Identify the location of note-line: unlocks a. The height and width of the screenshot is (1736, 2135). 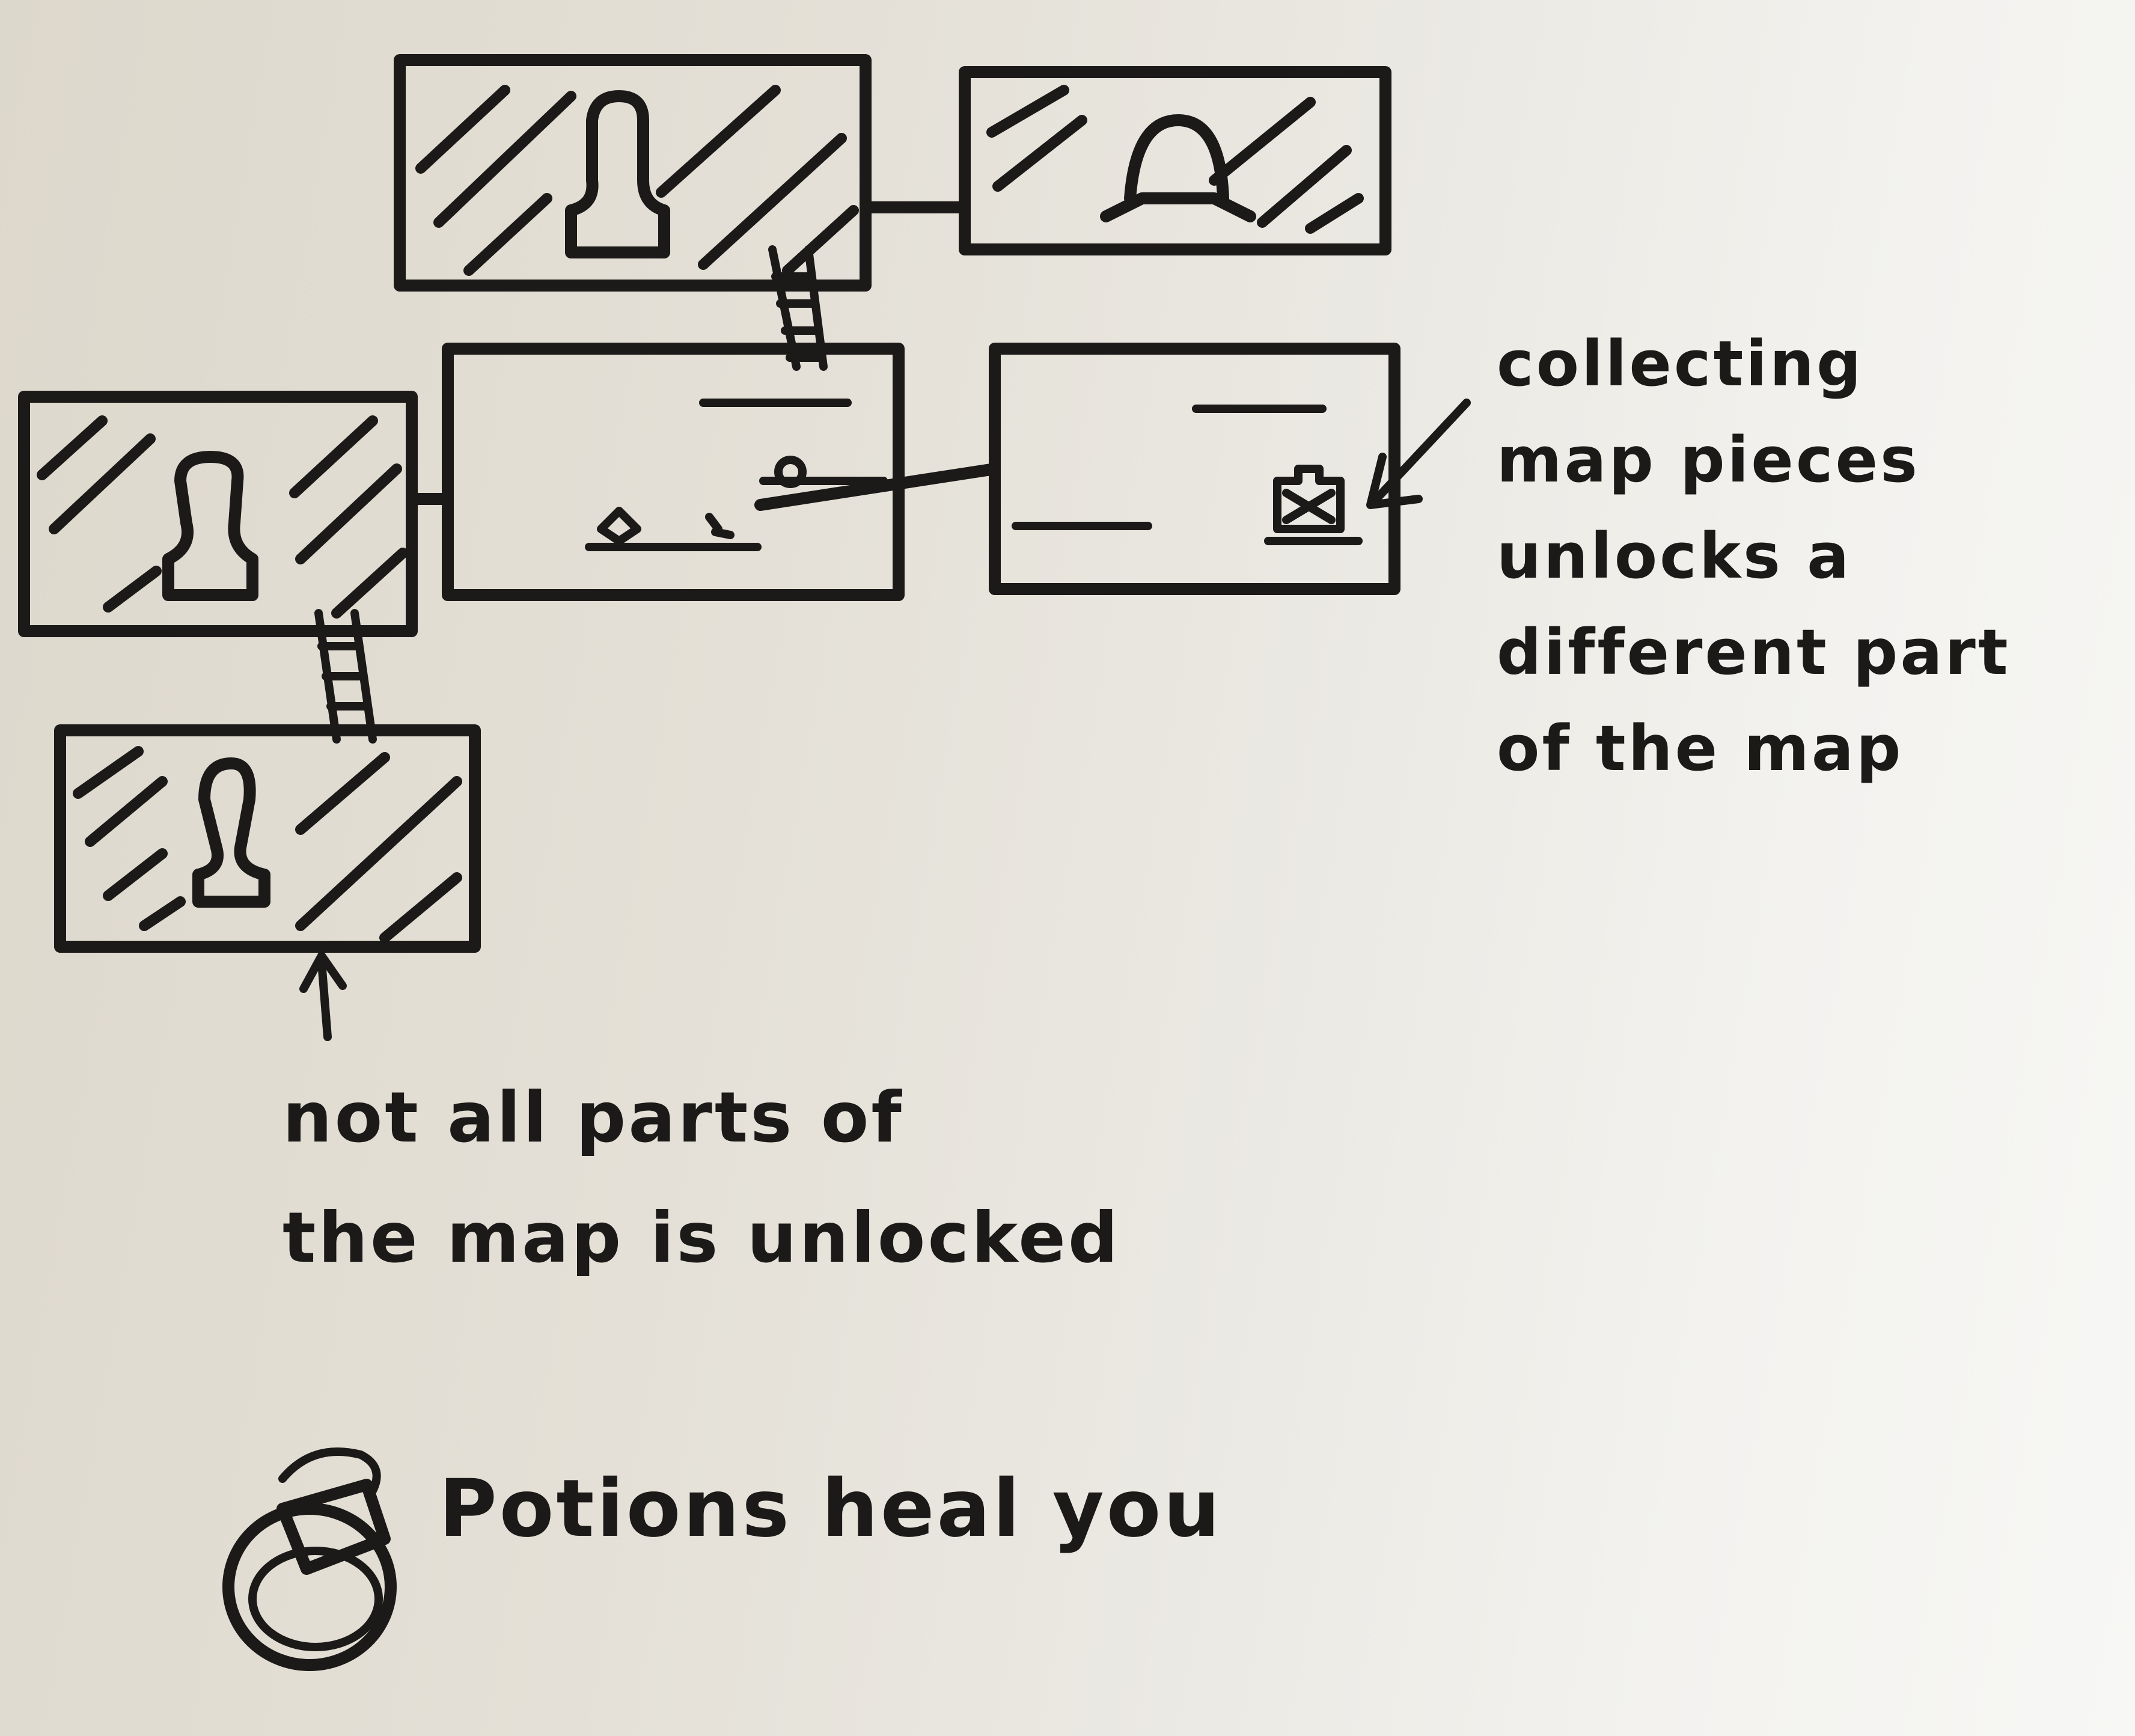
(1674, 556).